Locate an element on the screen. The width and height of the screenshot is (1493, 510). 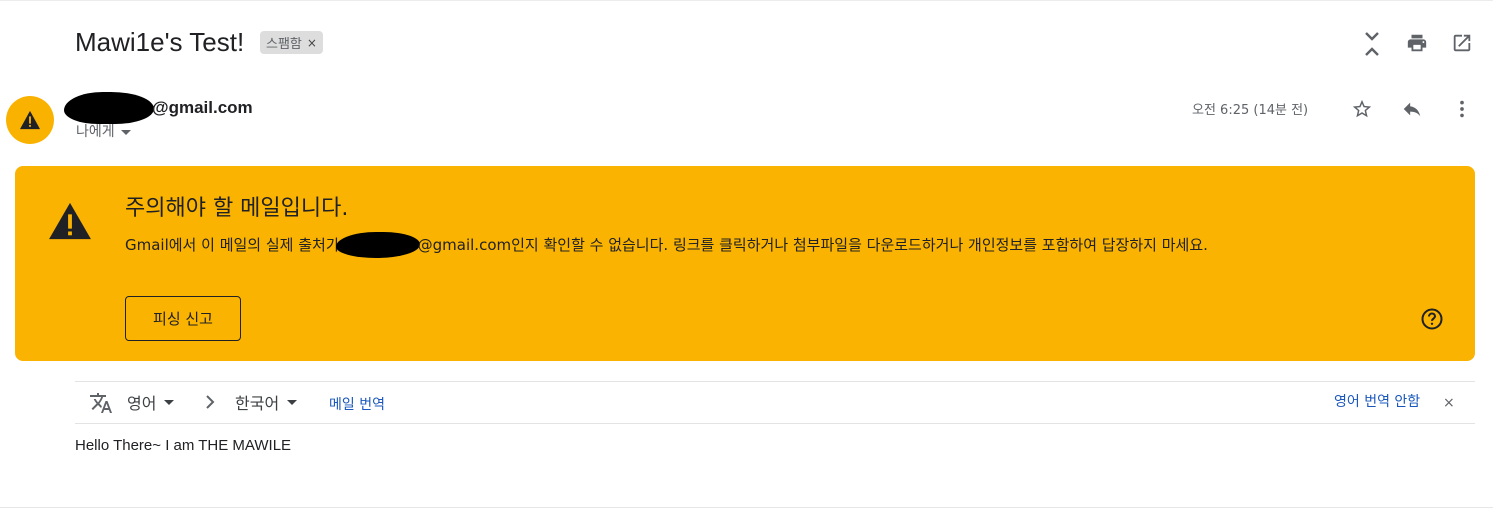
warning-text-before: Gmail에서 이 메일의 실제 출처가 is located at coordinates (232, 245).